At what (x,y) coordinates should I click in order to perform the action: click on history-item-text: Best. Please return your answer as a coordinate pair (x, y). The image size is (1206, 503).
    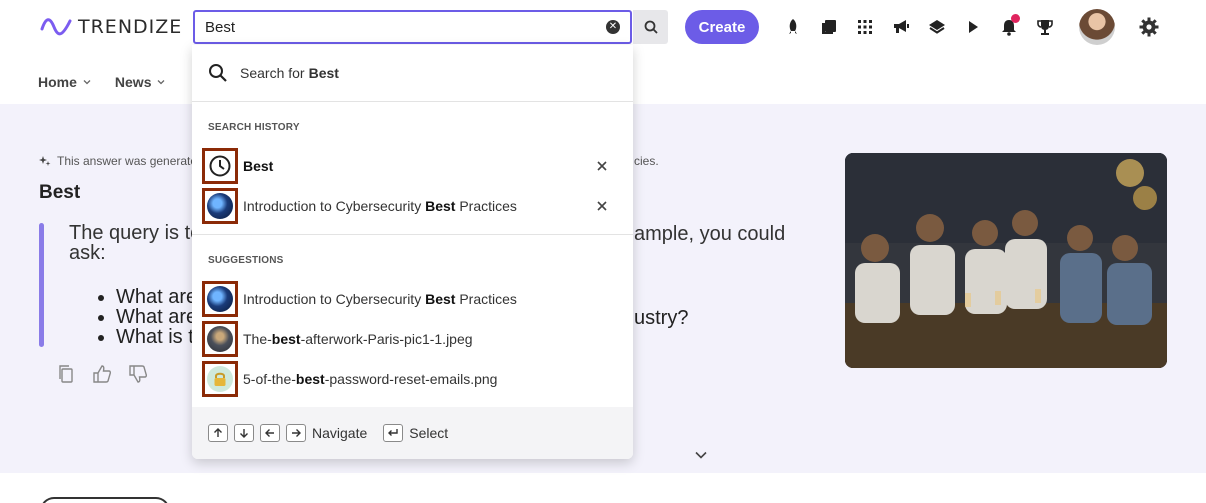
    Looking at the image, I should click on (258, 166).